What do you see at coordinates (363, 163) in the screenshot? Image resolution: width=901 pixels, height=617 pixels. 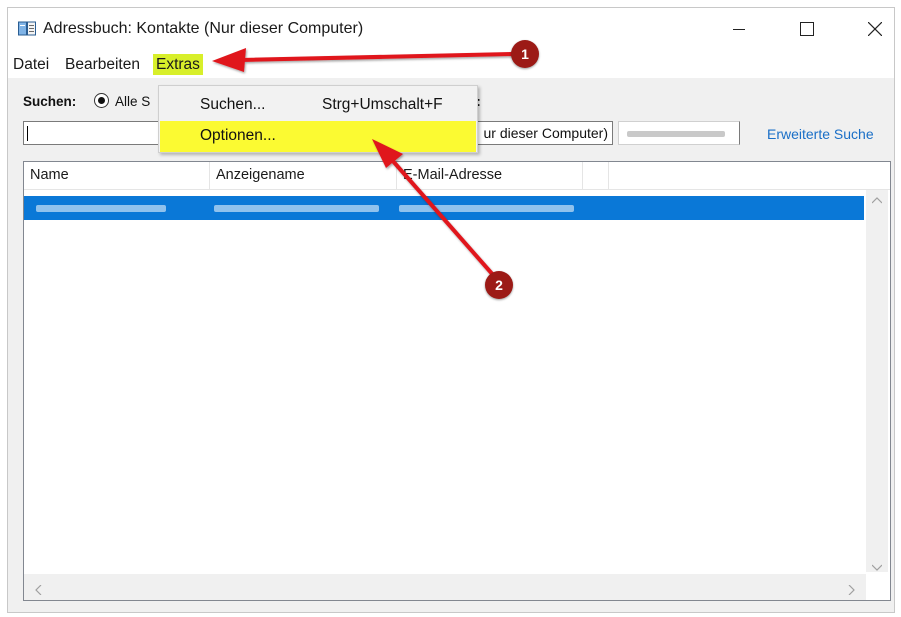 I see `annotation-arrows` at bounding box center [363, 163].